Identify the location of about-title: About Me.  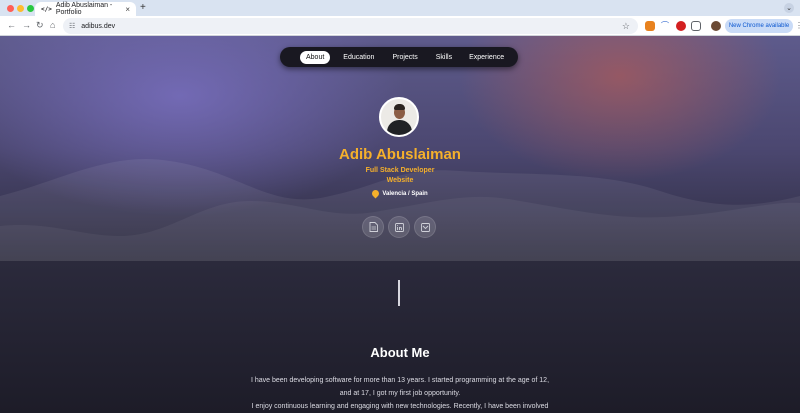
(400, 352).